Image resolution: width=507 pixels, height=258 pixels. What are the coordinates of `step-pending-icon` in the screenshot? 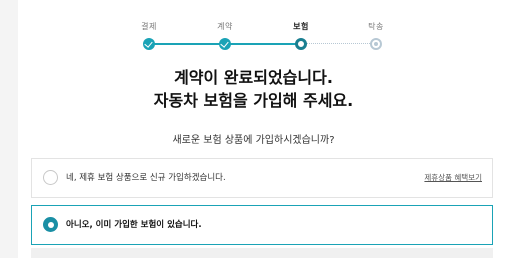 It's located at (376, 44).